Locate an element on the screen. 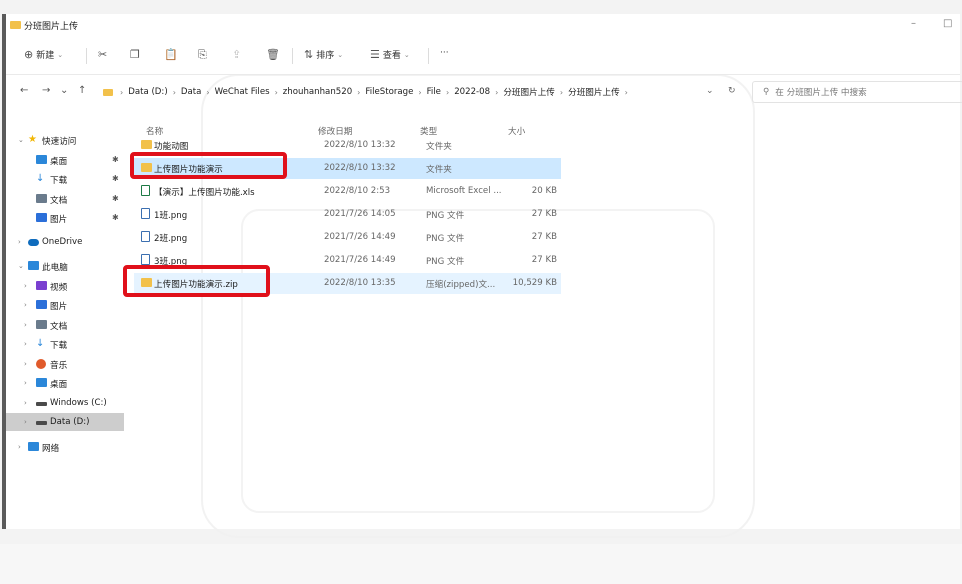  download-icon: ↓ is located at coordinates (40, 178).